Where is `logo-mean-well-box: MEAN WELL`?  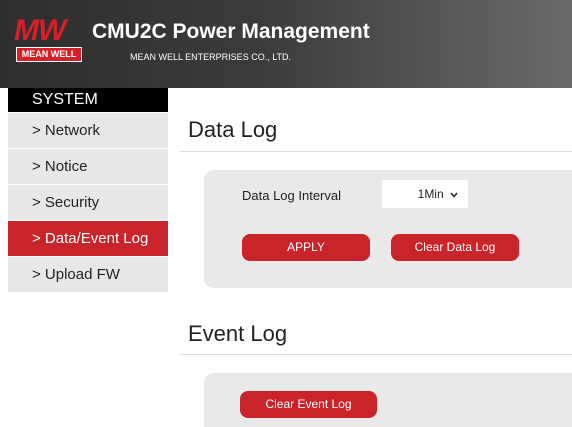
logo-mean-well-box: MEAN WELL is located at coordinates (49, 54).